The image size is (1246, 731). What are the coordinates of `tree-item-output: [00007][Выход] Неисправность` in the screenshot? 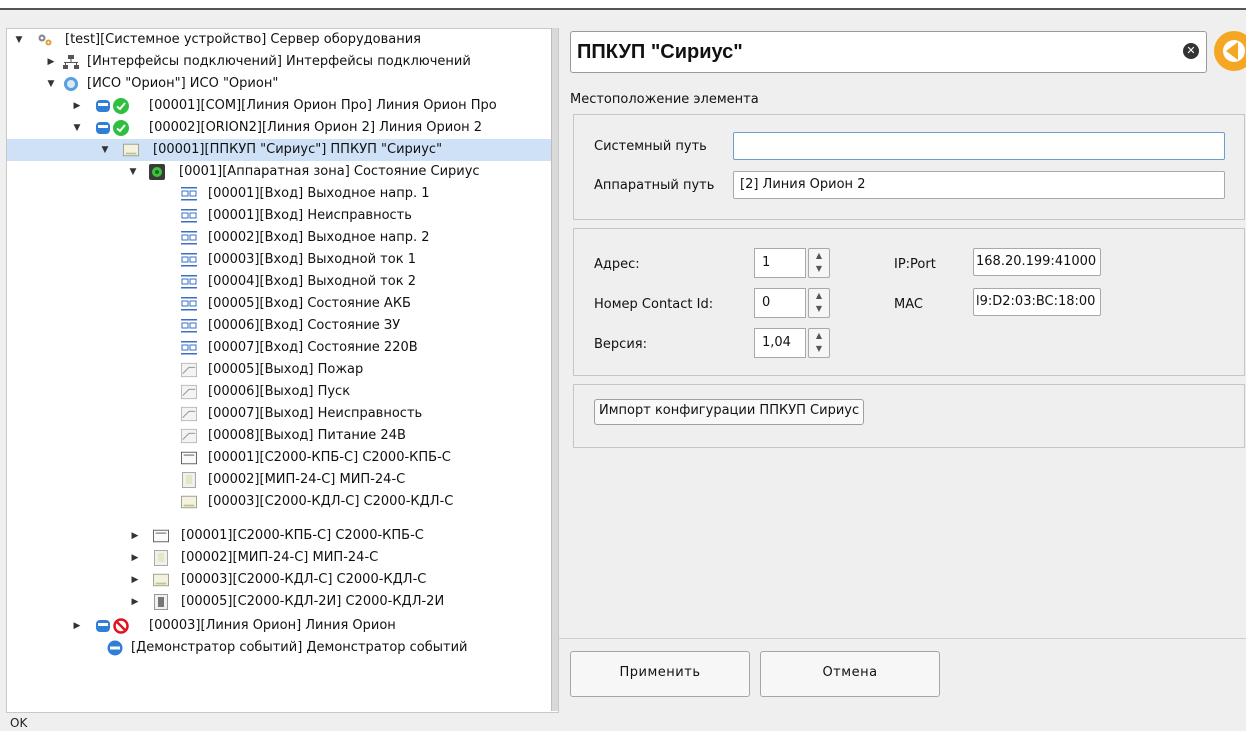 It's located at (282, 414).